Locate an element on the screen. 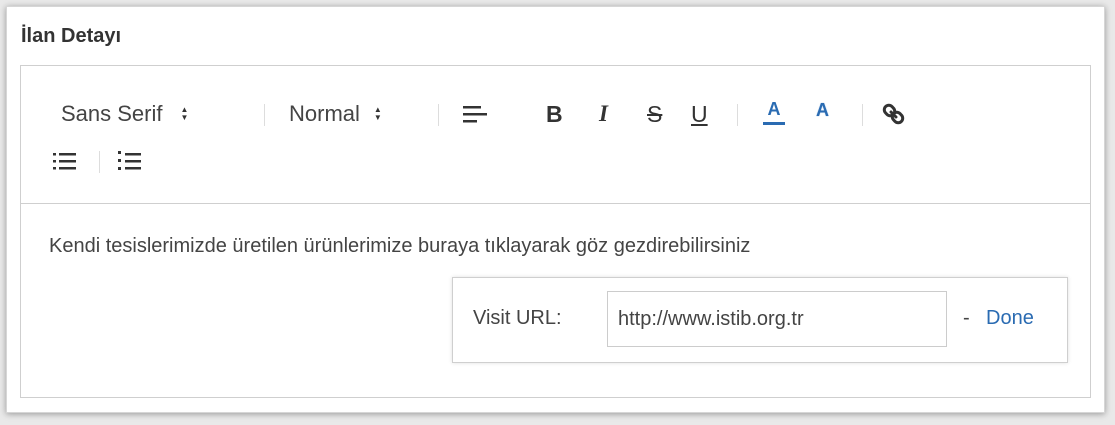 This screenshot has width=1115, height=425. italic-button: I is located at coordinates (603, 114).